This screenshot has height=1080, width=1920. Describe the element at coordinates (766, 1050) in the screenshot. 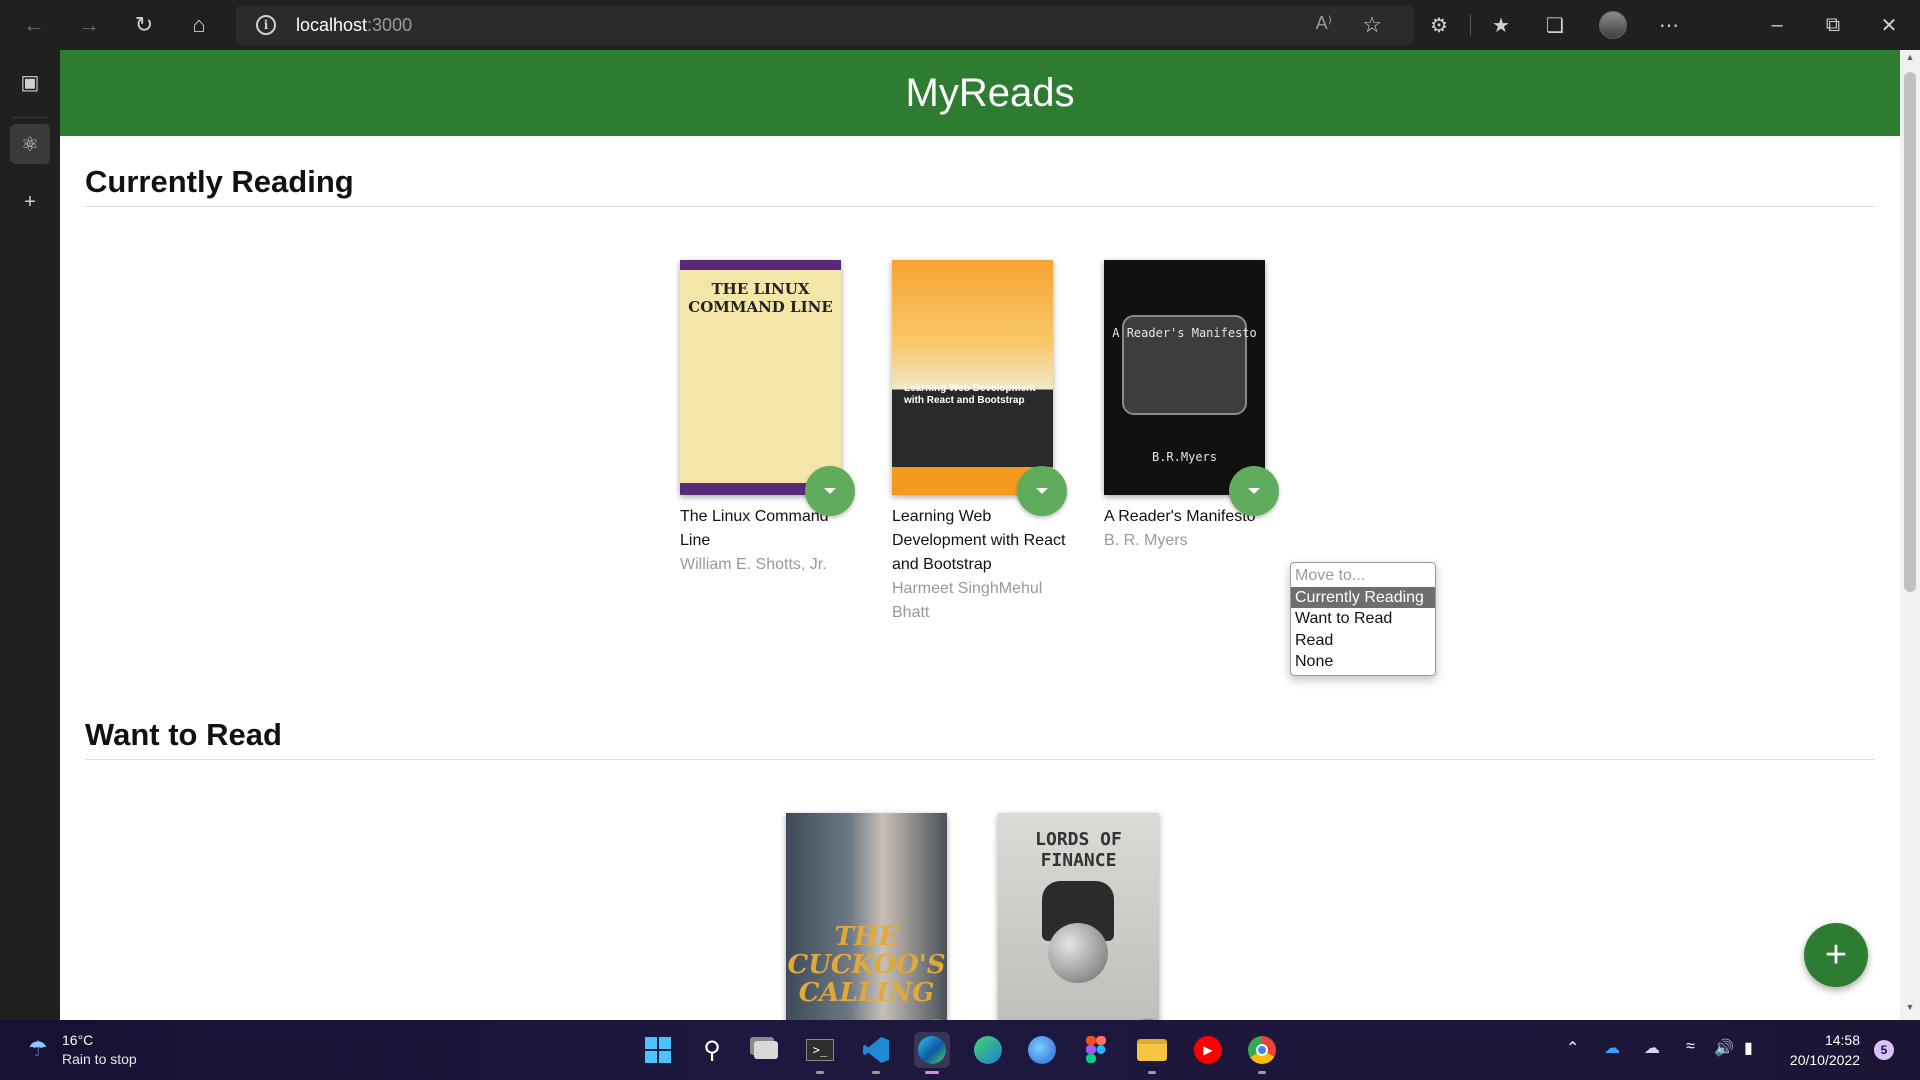

I see `task-view-icon` at that location.